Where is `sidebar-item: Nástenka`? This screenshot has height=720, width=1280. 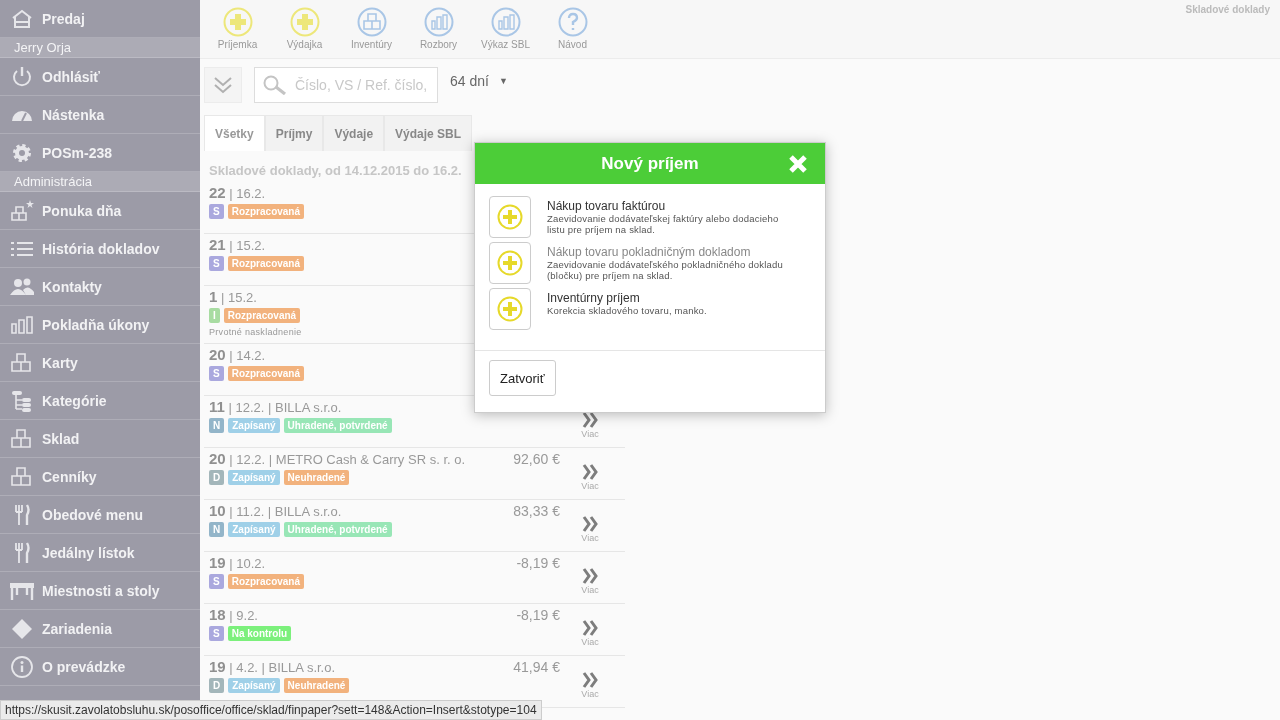
sidebar-item: Nástenka is located at coordinates (100, 115).